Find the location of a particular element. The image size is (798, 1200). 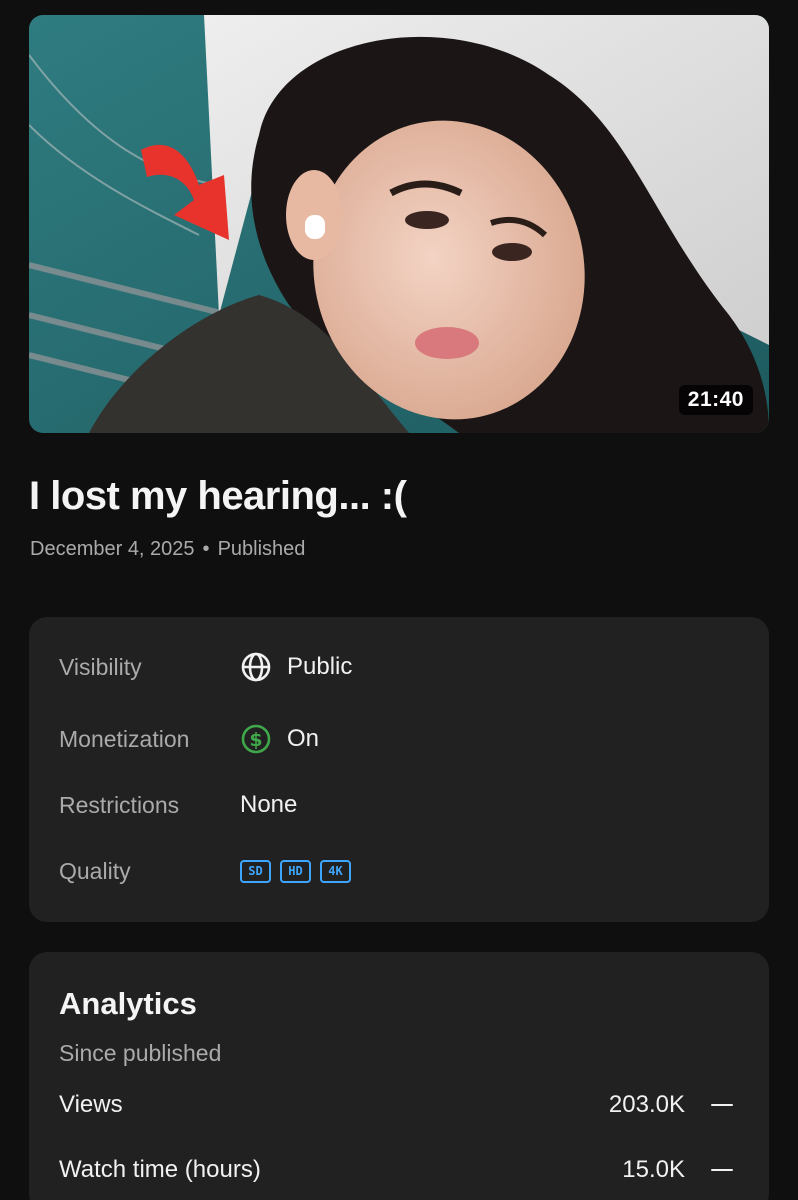

analytics-title: Analytics is located at coordinates (128, 1003).